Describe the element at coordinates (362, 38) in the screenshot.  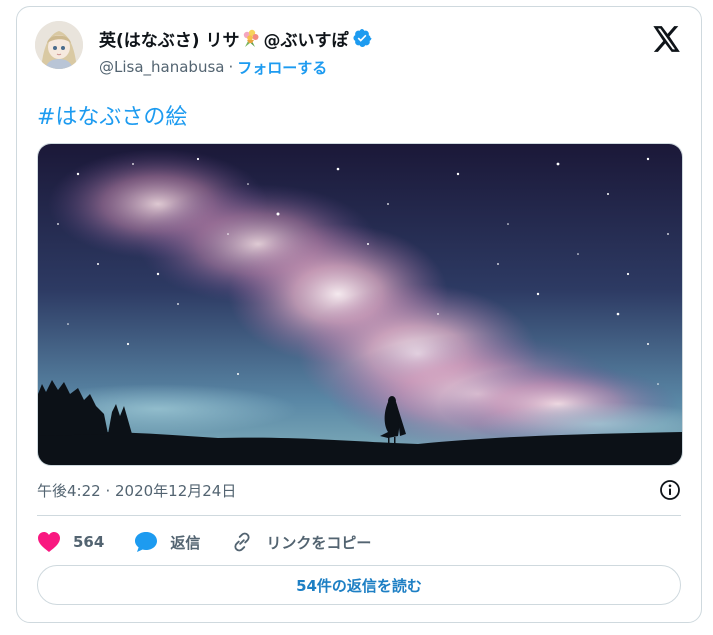
I see `verified-badge-icon` at that location.